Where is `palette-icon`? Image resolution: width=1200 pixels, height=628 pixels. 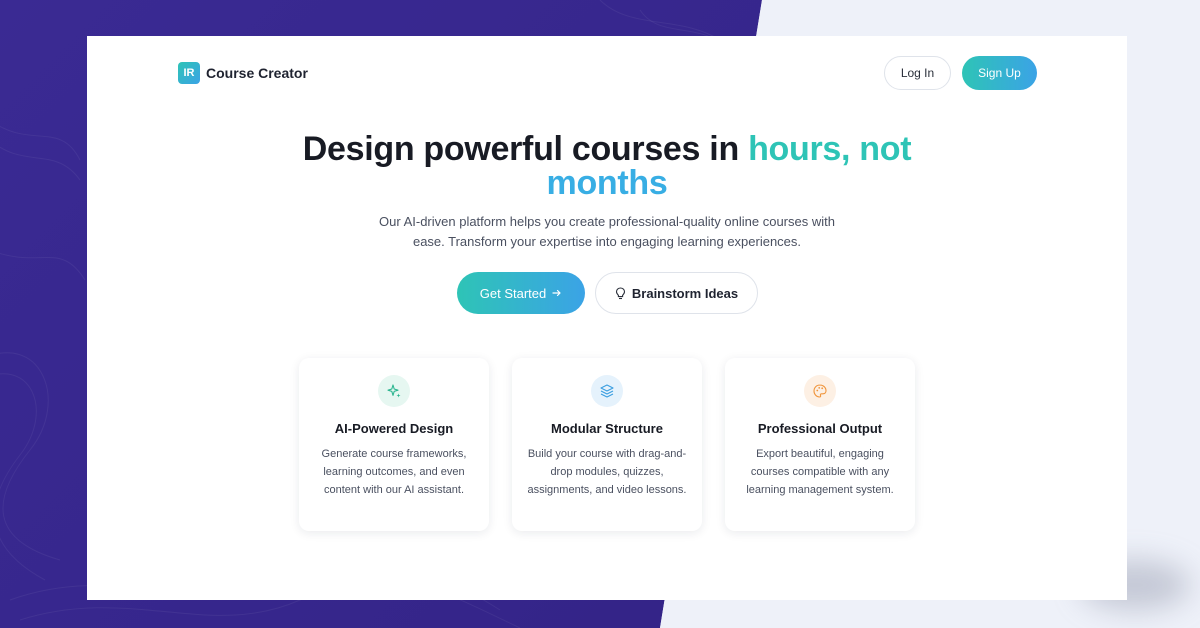
palette-icon is located at coordinates (820, 391).